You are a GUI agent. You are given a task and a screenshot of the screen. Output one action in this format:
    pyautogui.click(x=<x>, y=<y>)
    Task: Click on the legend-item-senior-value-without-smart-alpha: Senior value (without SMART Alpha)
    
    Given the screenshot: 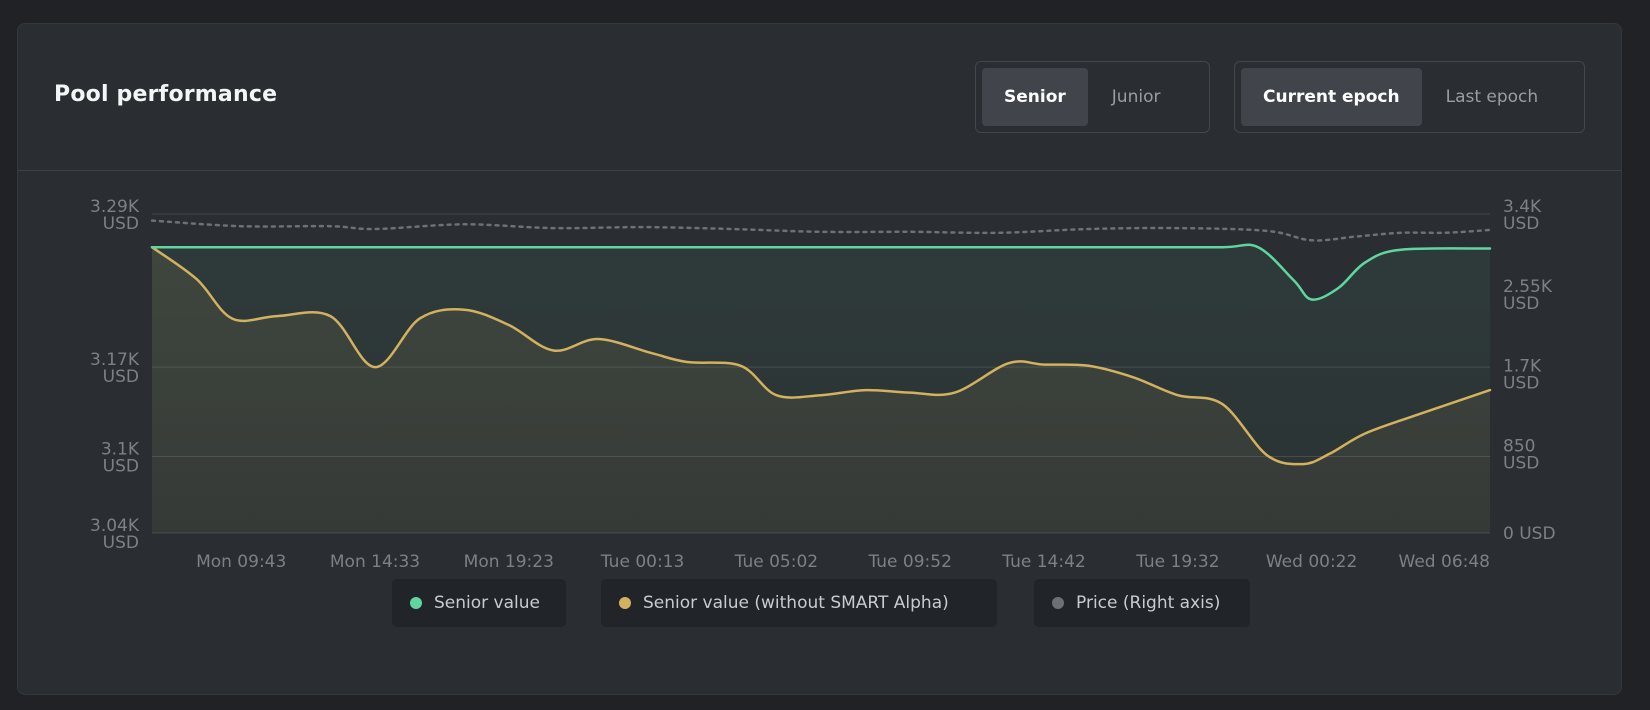 What is the action you would take?
    pyautogui.click(x=799, y=603)
    